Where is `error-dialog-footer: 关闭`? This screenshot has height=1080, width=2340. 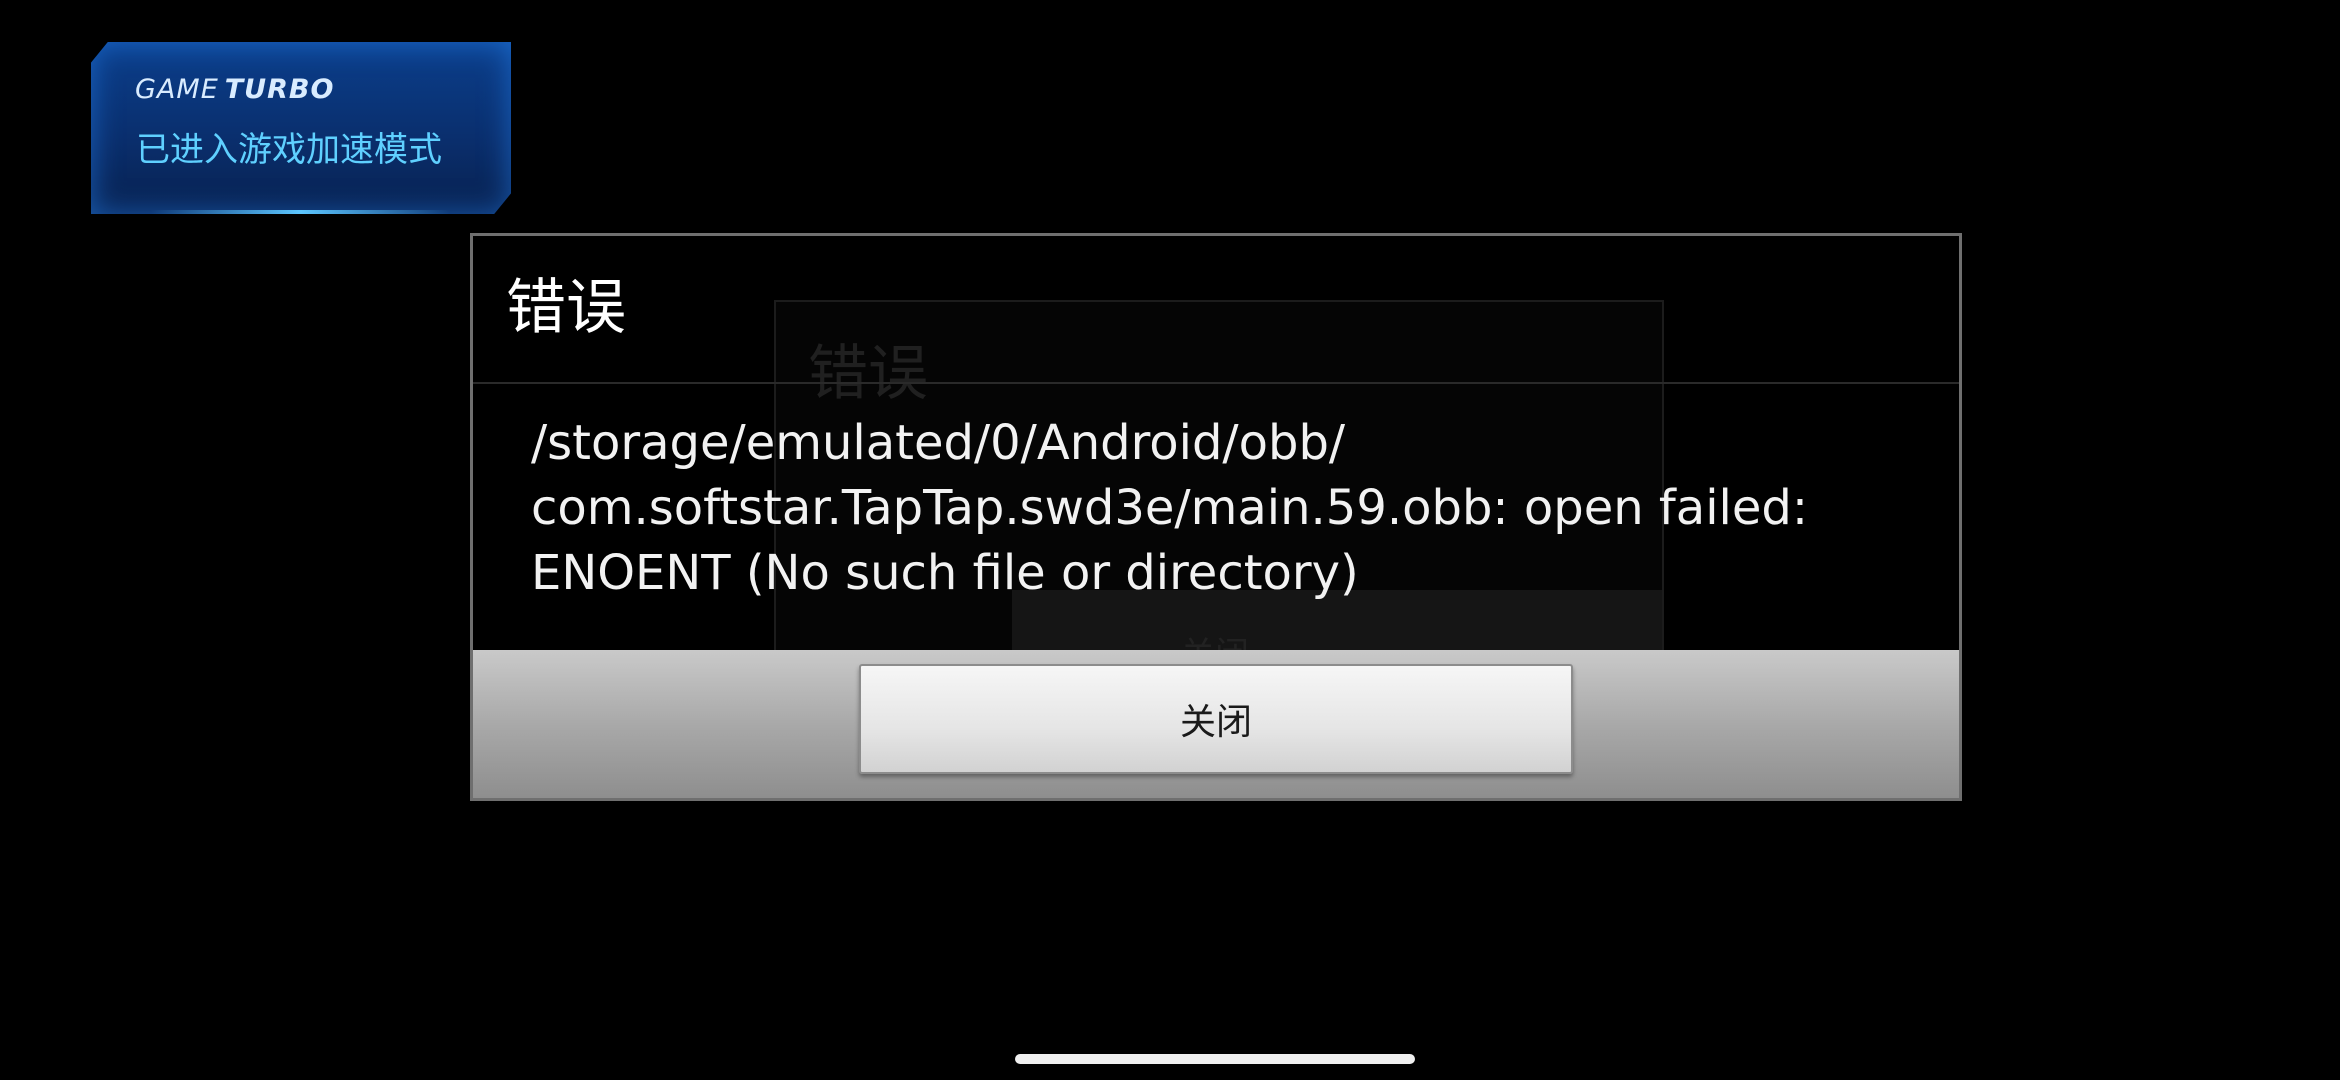 error-dialog-footer: 关闭 is located at coordinates (1216, 724).